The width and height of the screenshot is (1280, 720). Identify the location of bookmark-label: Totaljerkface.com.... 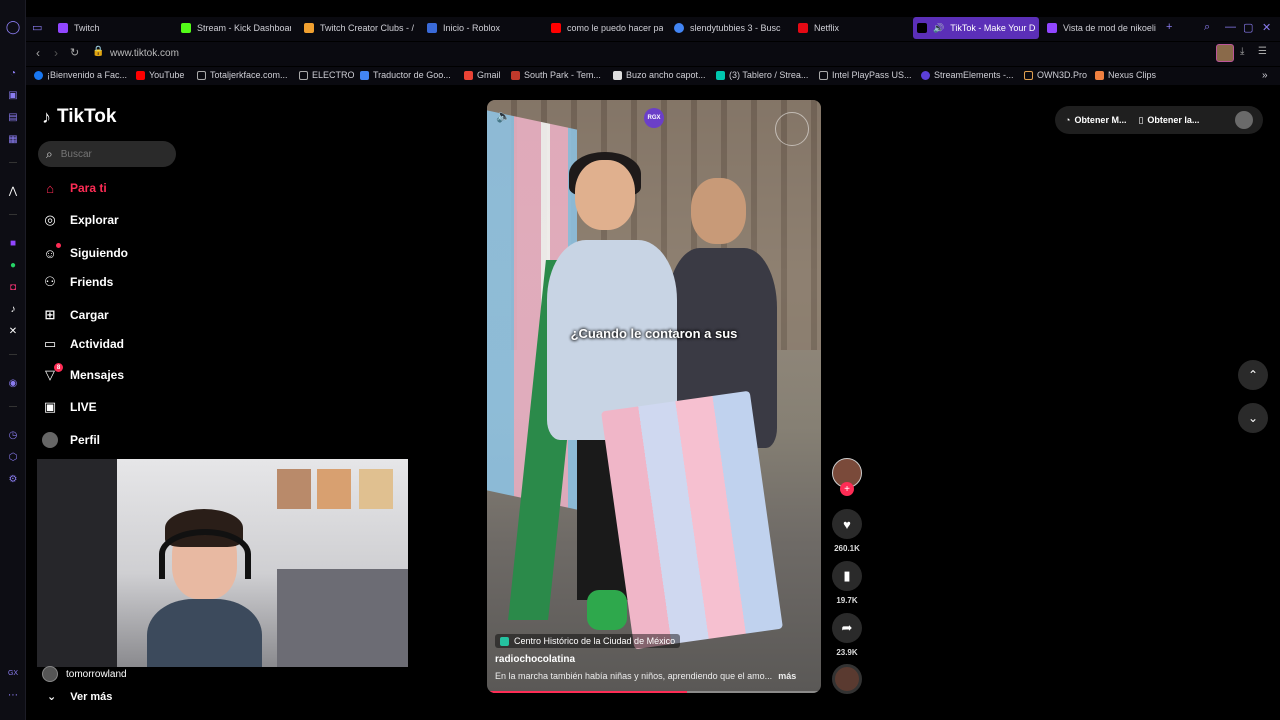
(249, 75).